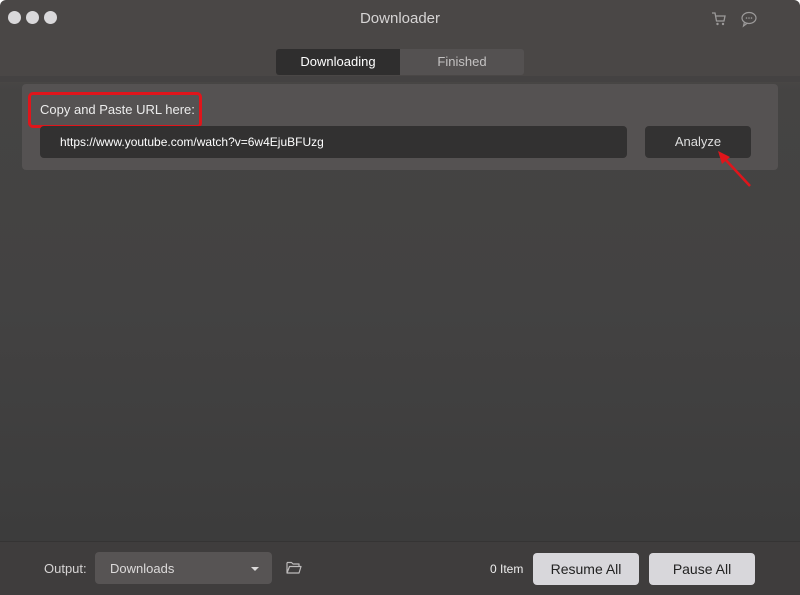  I want to click on output-selected-value: Downloads, so click(142, 568).